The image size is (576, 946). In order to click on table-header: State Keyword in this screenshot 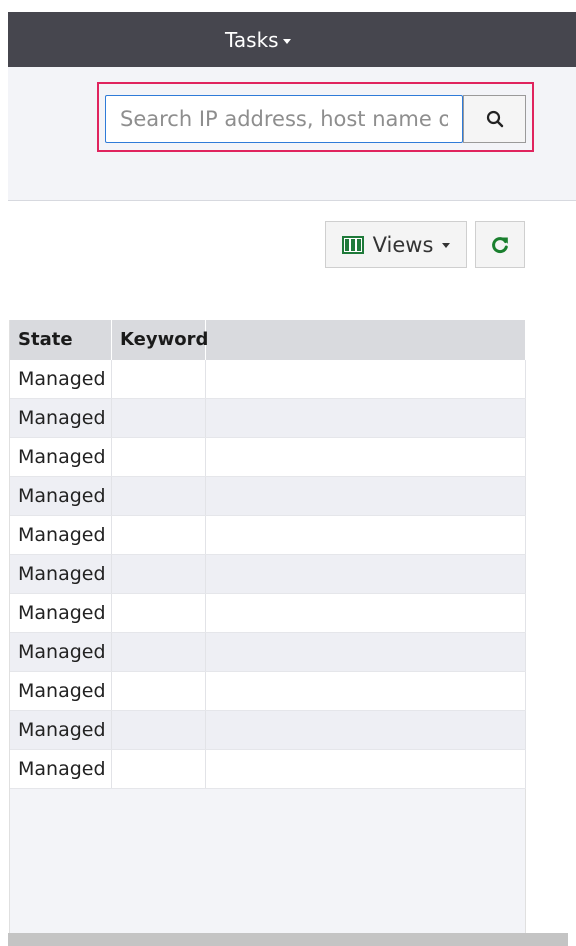, I will do `click(268, 340)`.